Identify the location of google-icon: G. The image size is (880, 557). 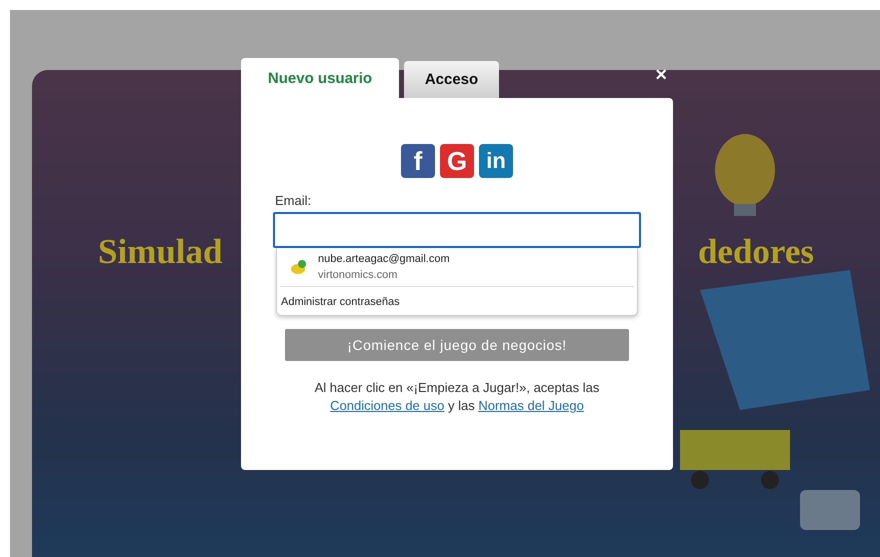
(457, 161).